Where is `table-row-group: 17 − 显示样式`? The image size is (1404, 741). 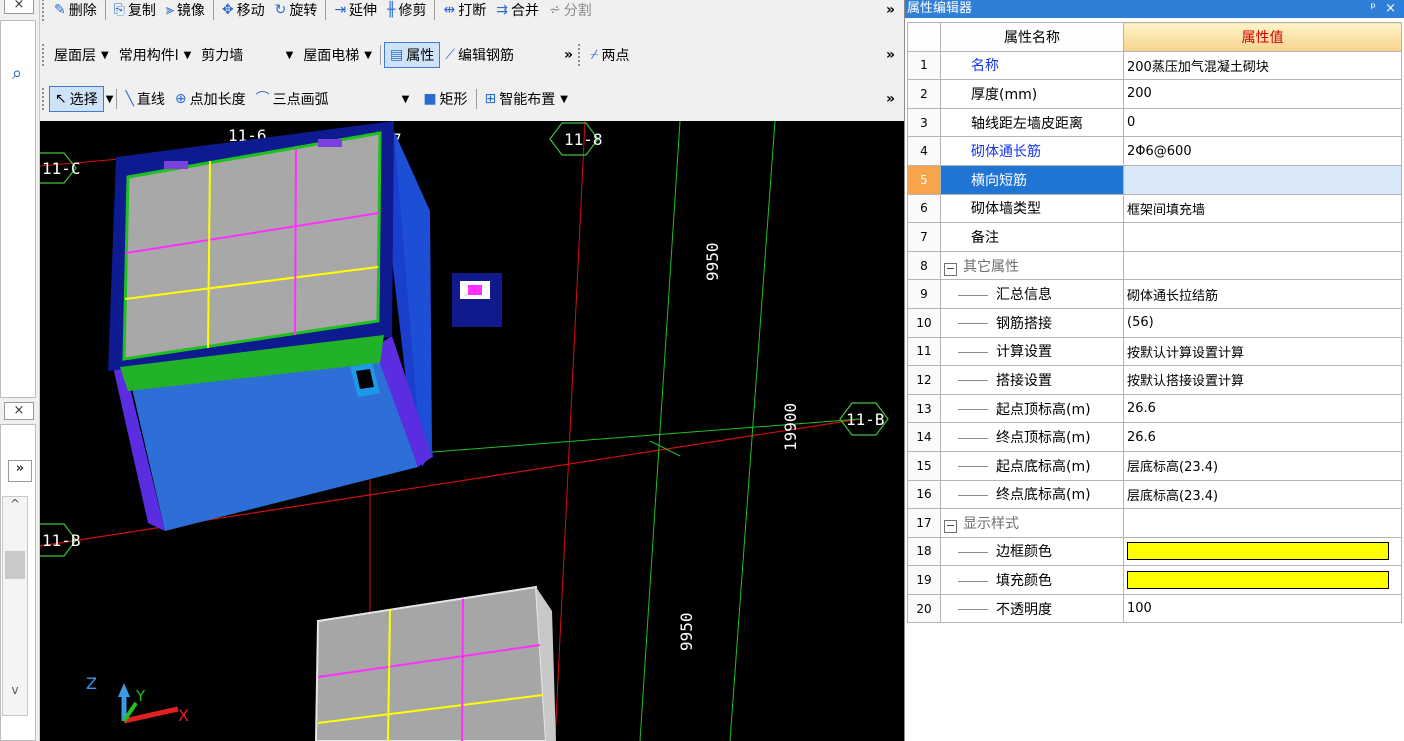
table-row-group: 17 − 显示样式 is located at coordinates (1154, 523).